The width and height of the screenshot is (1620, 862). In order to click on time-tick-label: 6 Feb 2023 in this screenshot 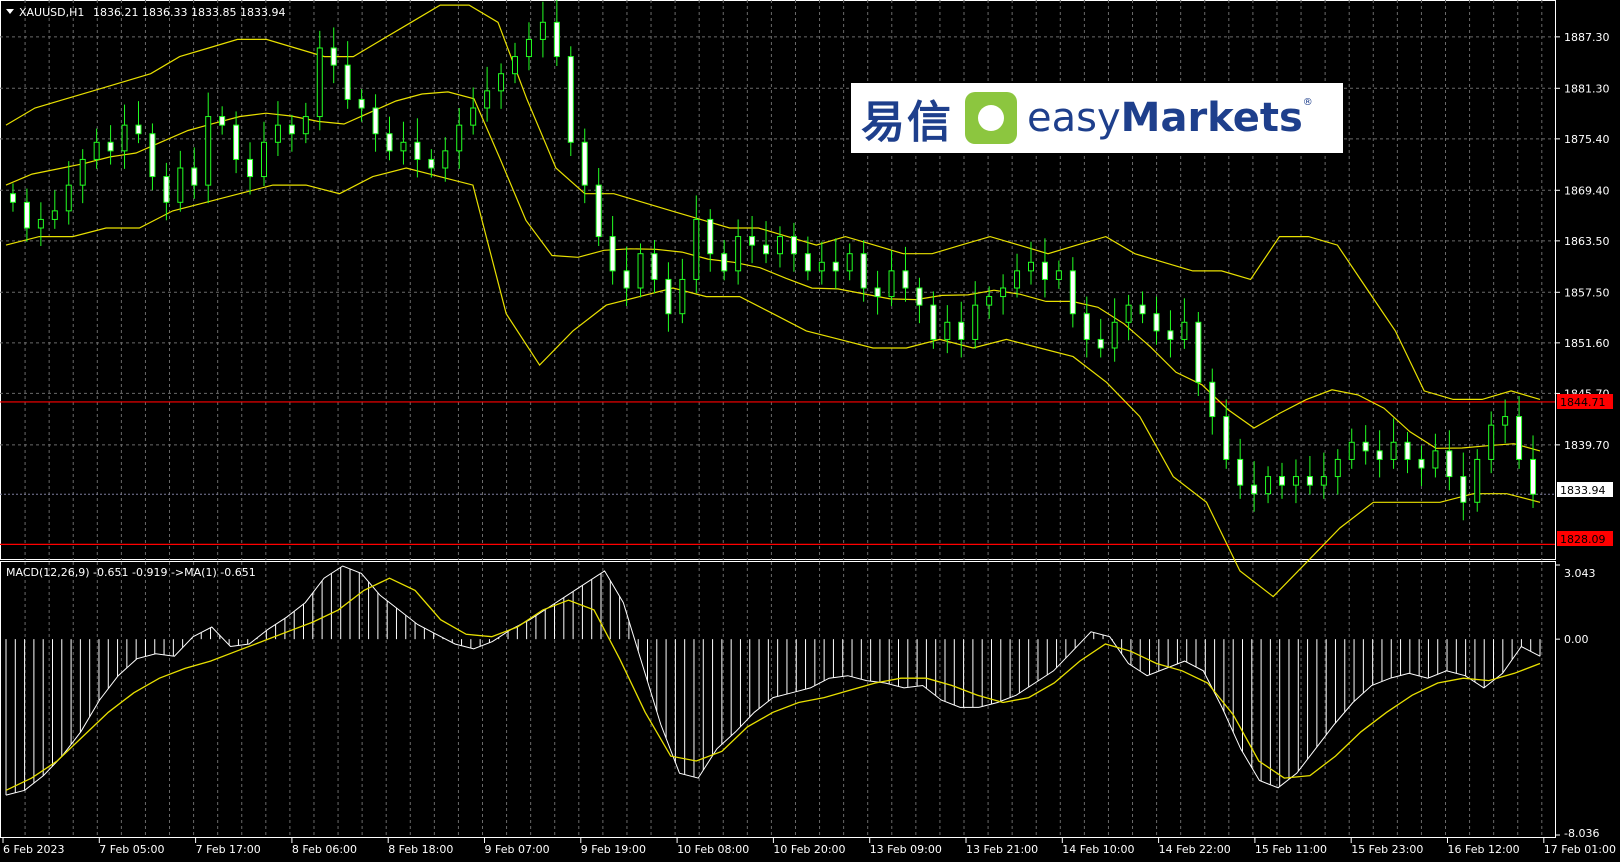, I will do `click(33, 849)`.